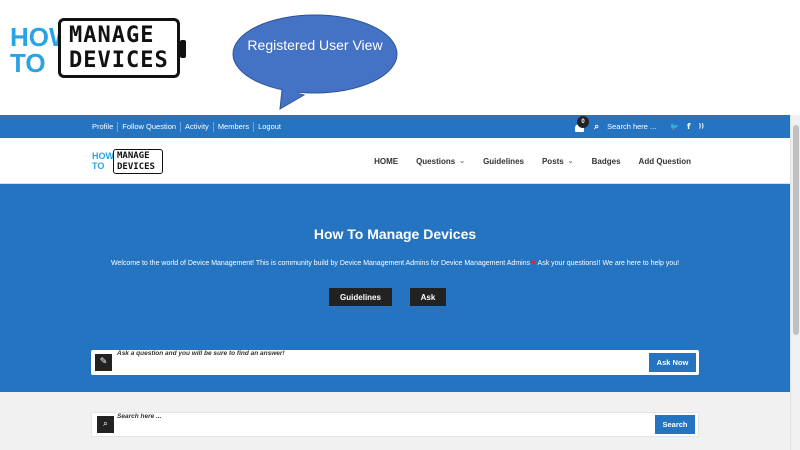 The image size is (800, 450). What do you see at coordinates (395, 234) in the screenshot?
I see `hero-title: How To Manage Devices` at bounding box center [395, 234].